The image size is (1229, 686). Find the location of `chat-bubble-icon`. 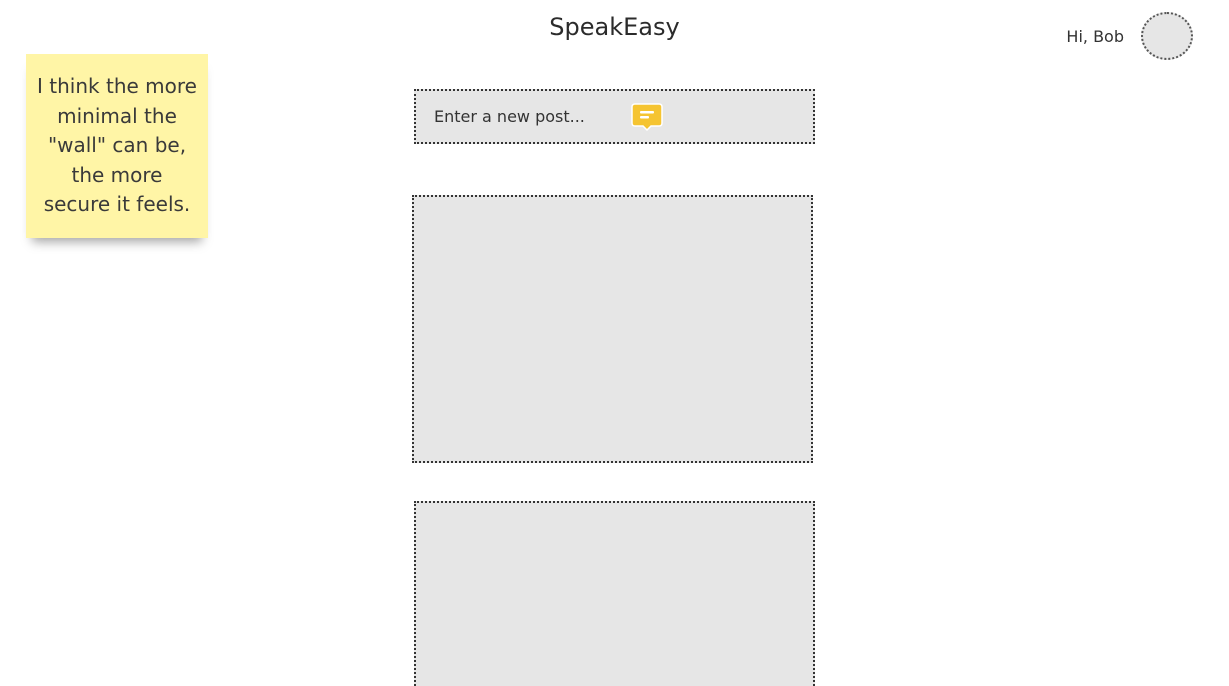

chat-bubble-icon is located at coordinates (647, 117).